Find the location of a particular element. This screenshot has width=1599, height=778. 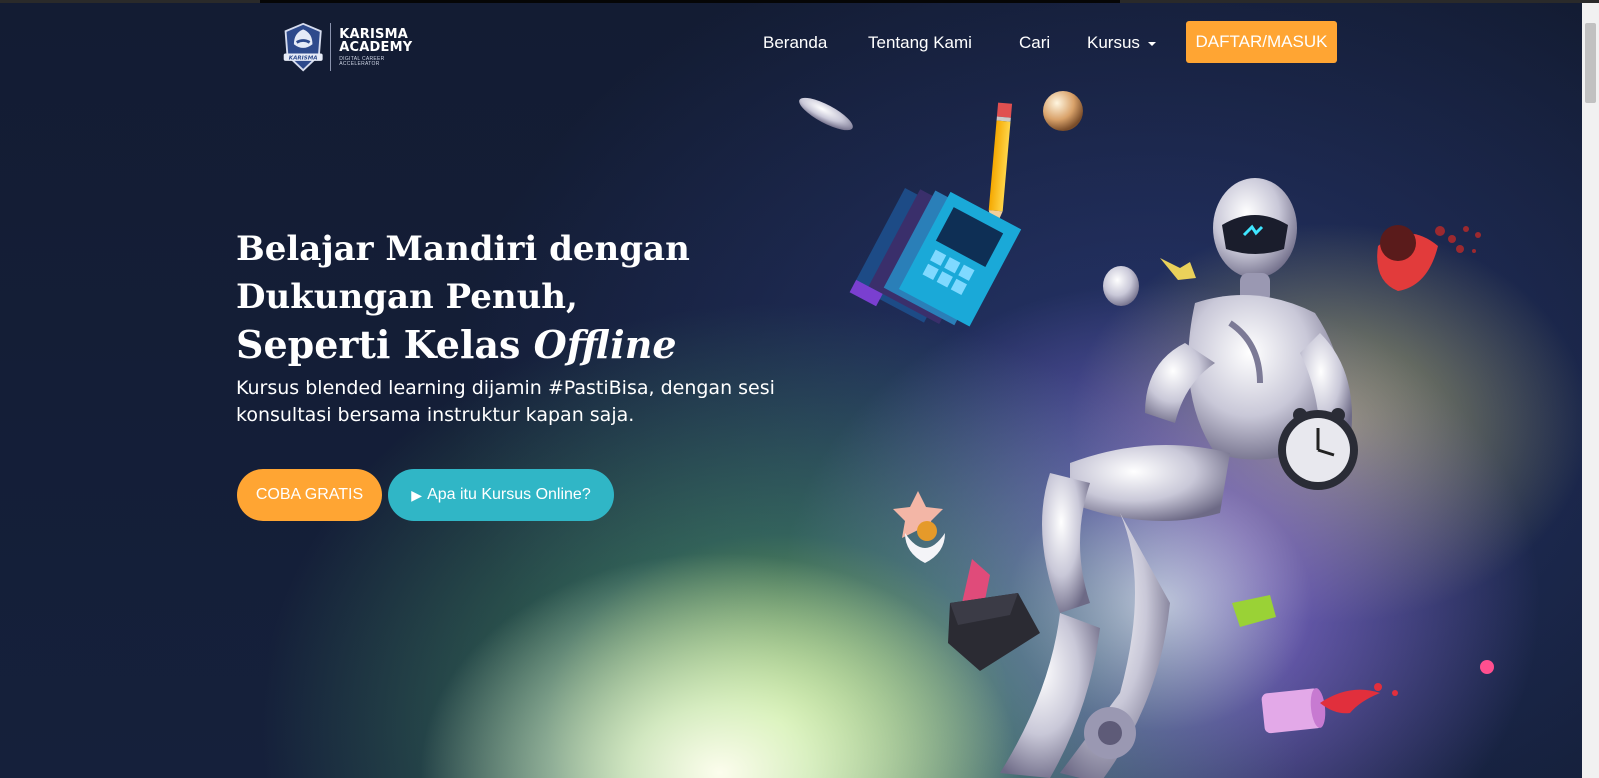

pencil-icon is located at coordinates (1000, 166).